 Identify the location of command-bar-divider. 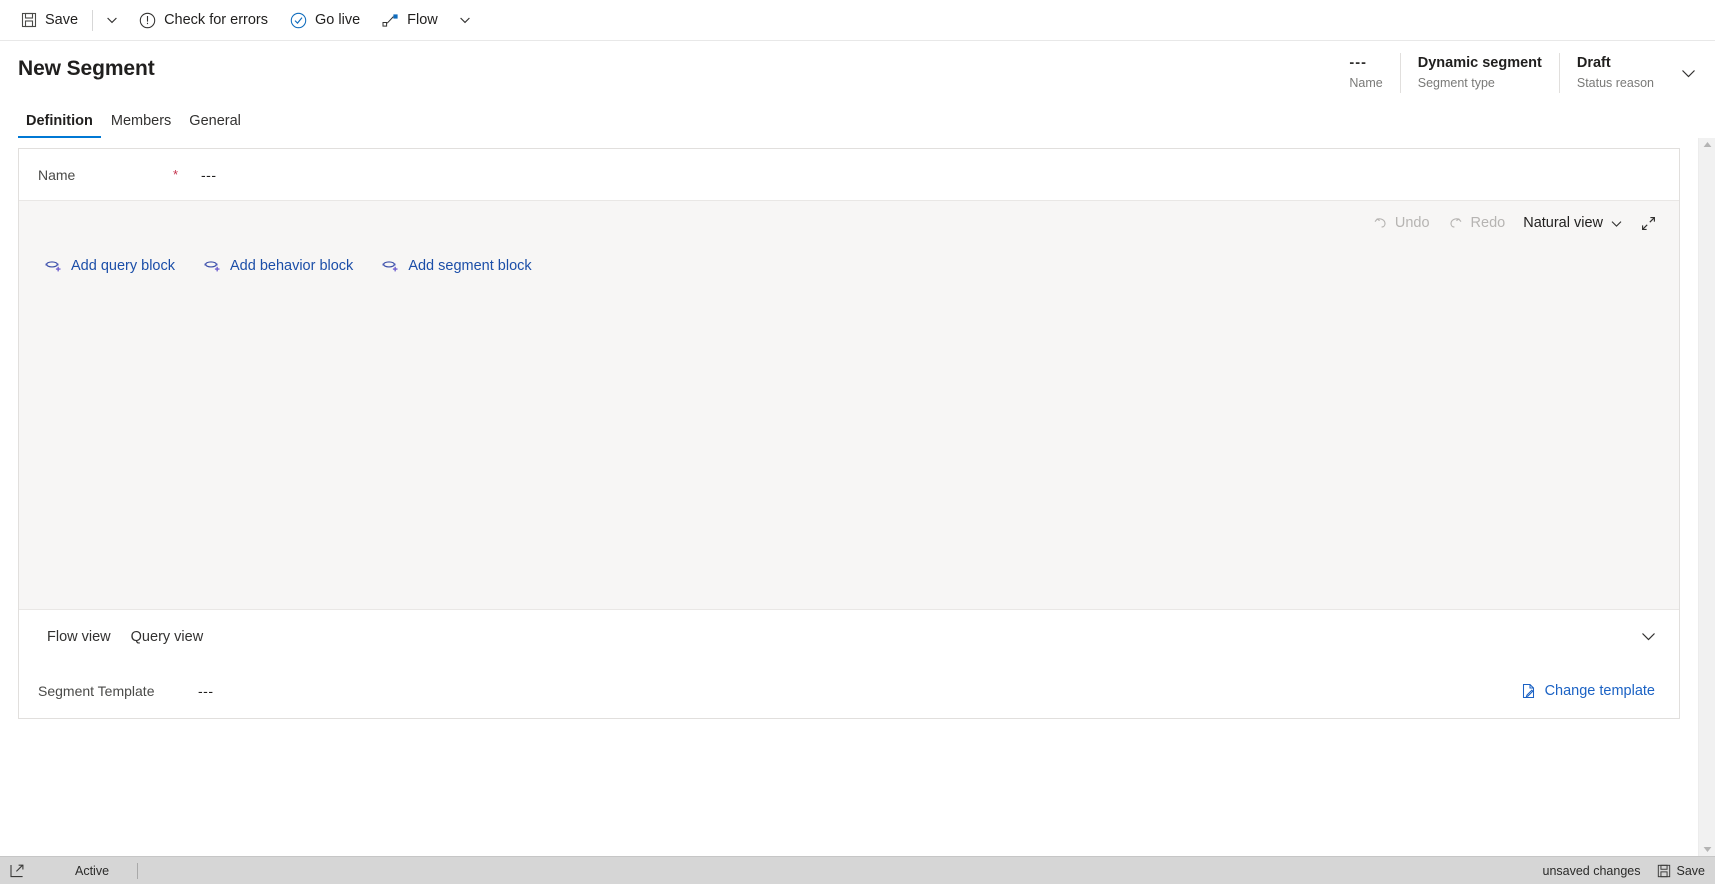
(93, 20).